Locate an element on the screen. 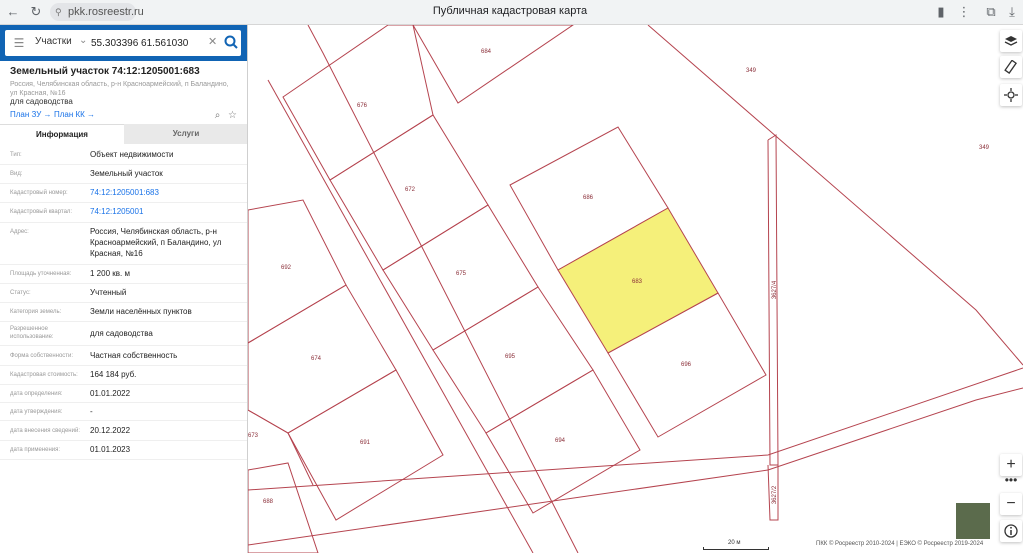 This screenshot has width=1023, height=553. clear-icon: ✕ is located at coordinates (212, 41).